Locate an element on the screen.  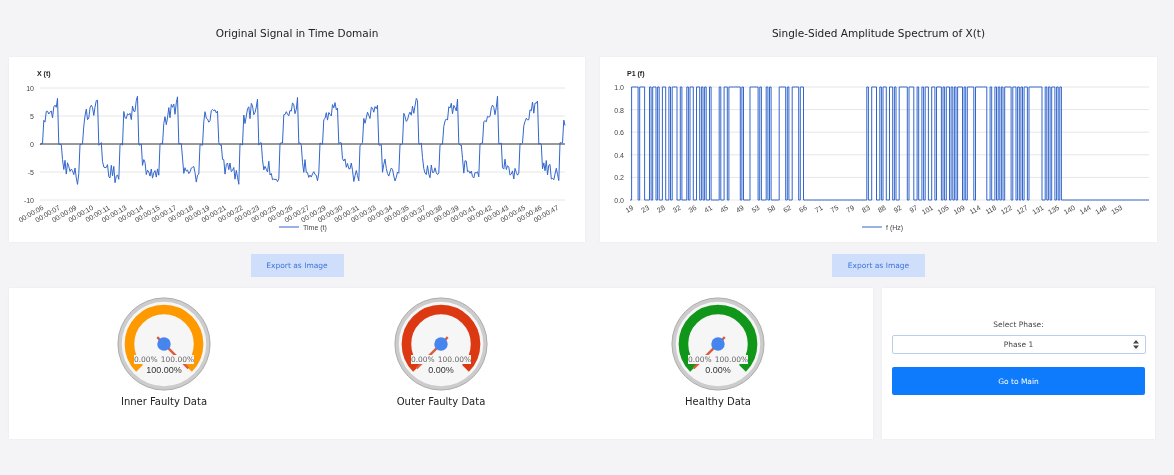
gauge-label: Outer Faulty Data is located at coordinates (441, 401).